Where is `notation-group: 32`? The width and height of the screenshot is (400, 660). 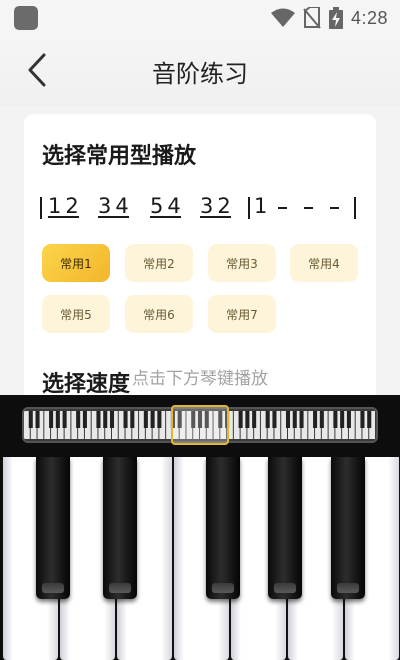 notation-group: 32 is located at coordinates (217, 206).